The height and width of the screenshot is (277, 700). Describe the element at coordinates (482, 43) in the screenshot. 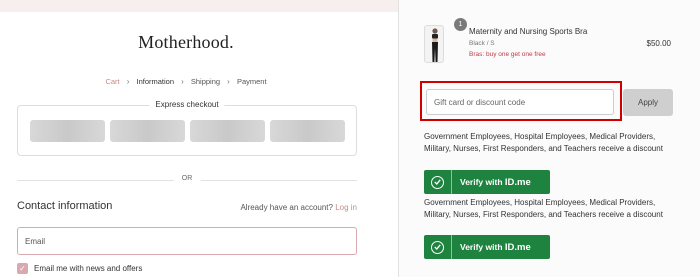

I see `product-variant: Black / S` at that location.